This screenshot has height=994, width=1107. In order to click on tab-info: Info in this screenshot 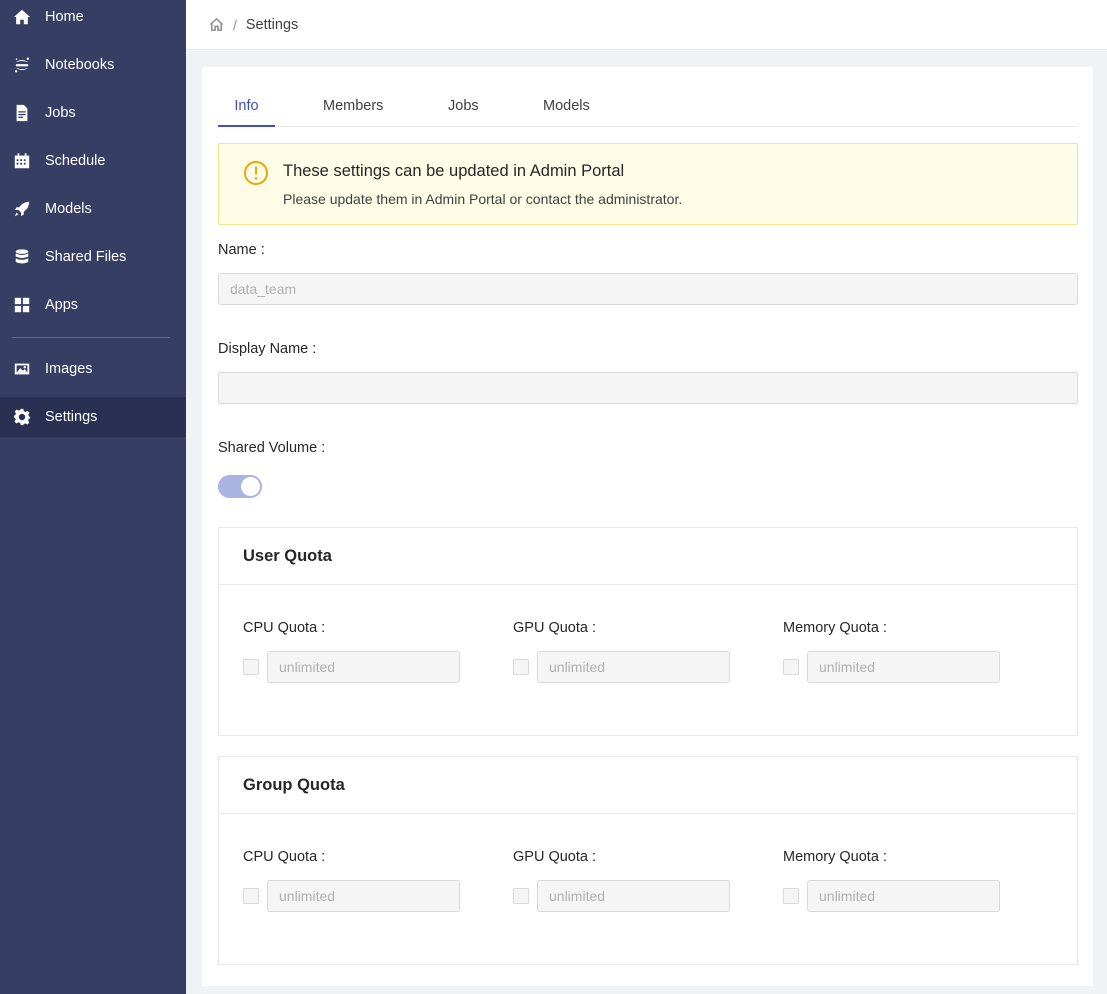, I will do `click(246, 108)`.